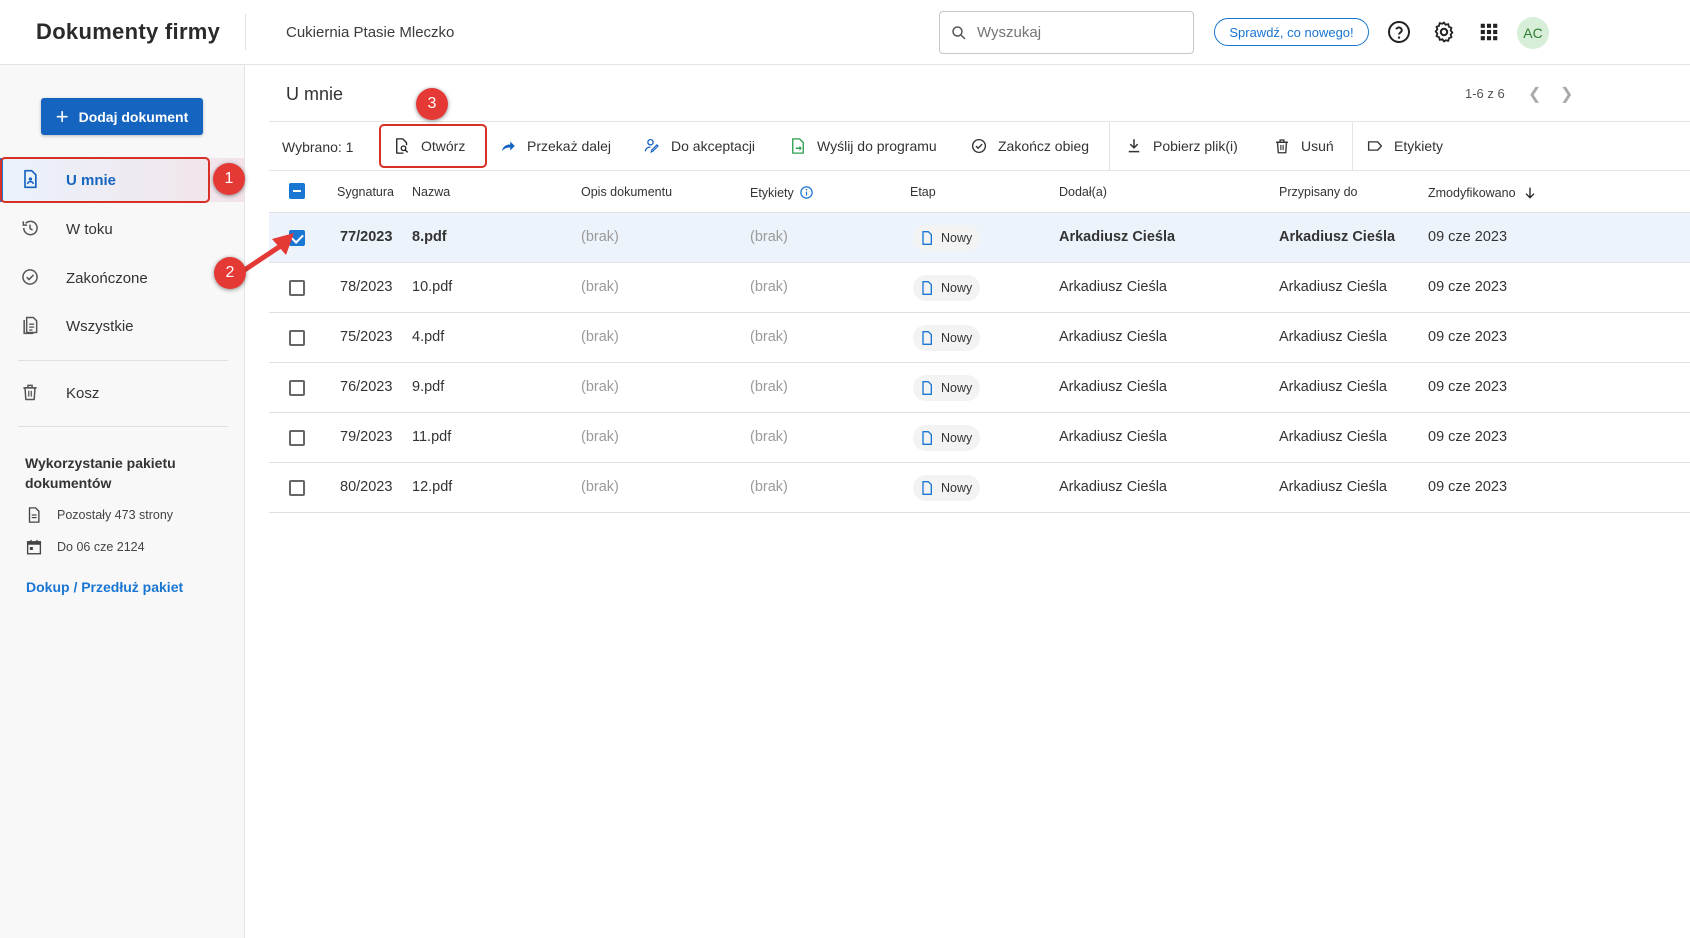  I want to click on annotation-badge-2: 2, so click(230, 273).